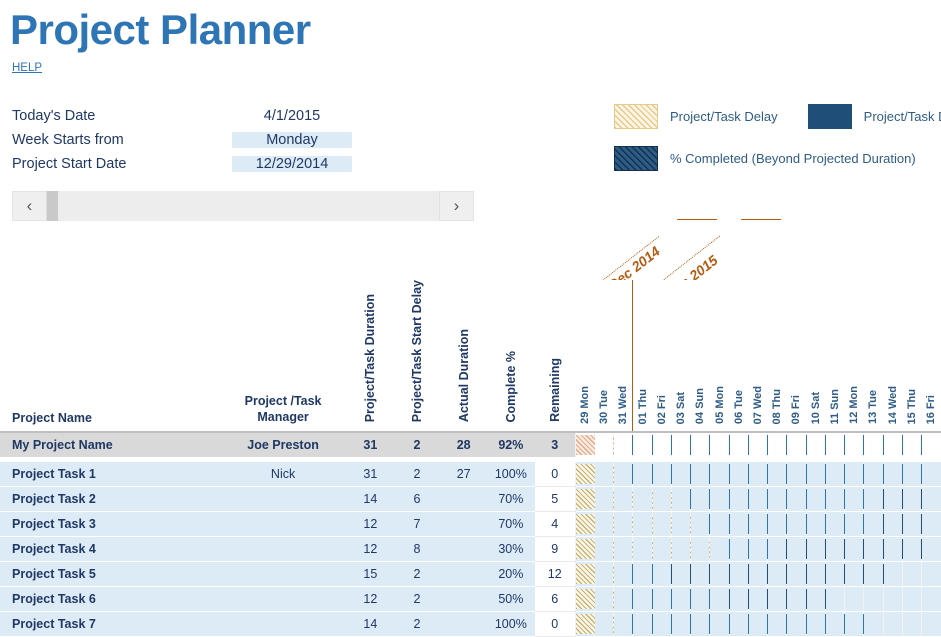 The image size is (941, 637). Describe the element at coordinates (697, 219) in the screenshot. I see `month-flat-line` at that location.